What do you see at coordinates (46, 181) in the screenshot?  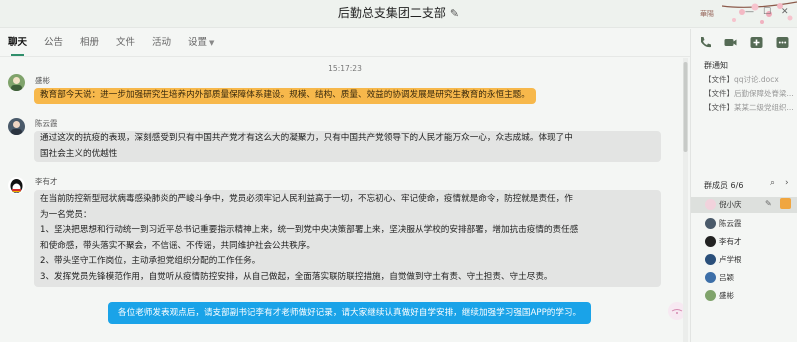 I see `sender-name: 李有才` at bounding box center [46, 181].